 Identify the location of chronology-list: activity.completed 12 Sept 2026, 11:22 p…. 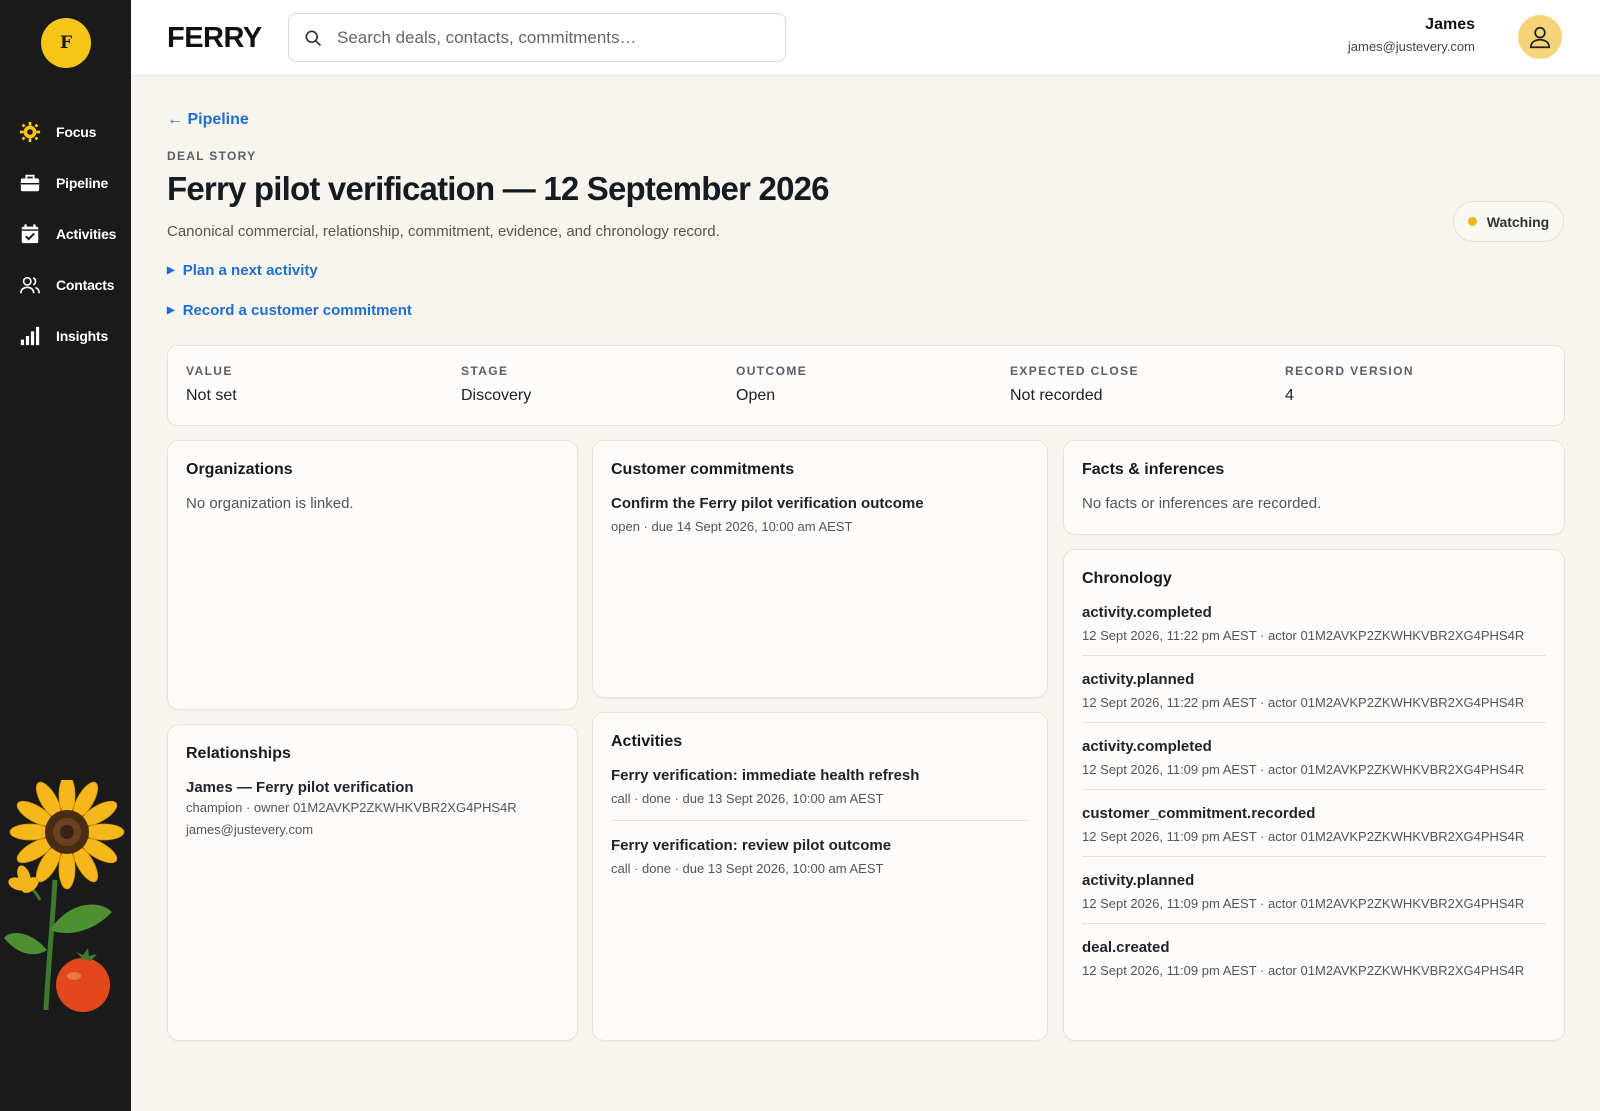
(1314, 797).